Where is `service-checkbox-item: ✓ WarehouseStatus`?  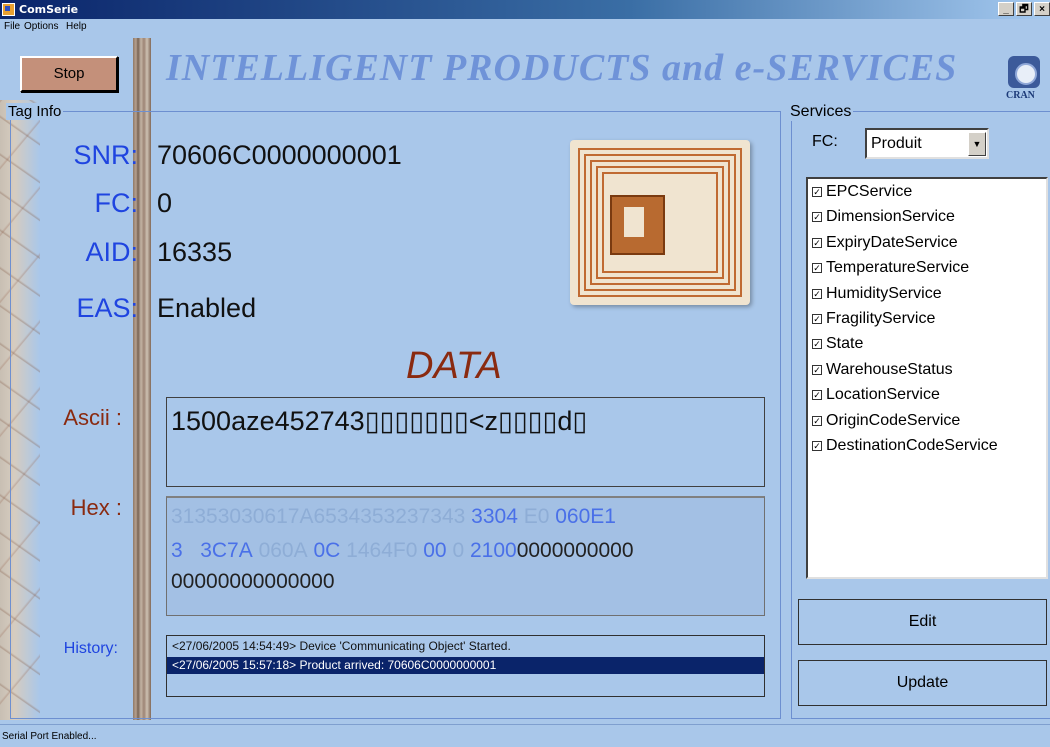
service-checkbox-item: ✓ WarehouseStatus is located at coordinates (882, 370).